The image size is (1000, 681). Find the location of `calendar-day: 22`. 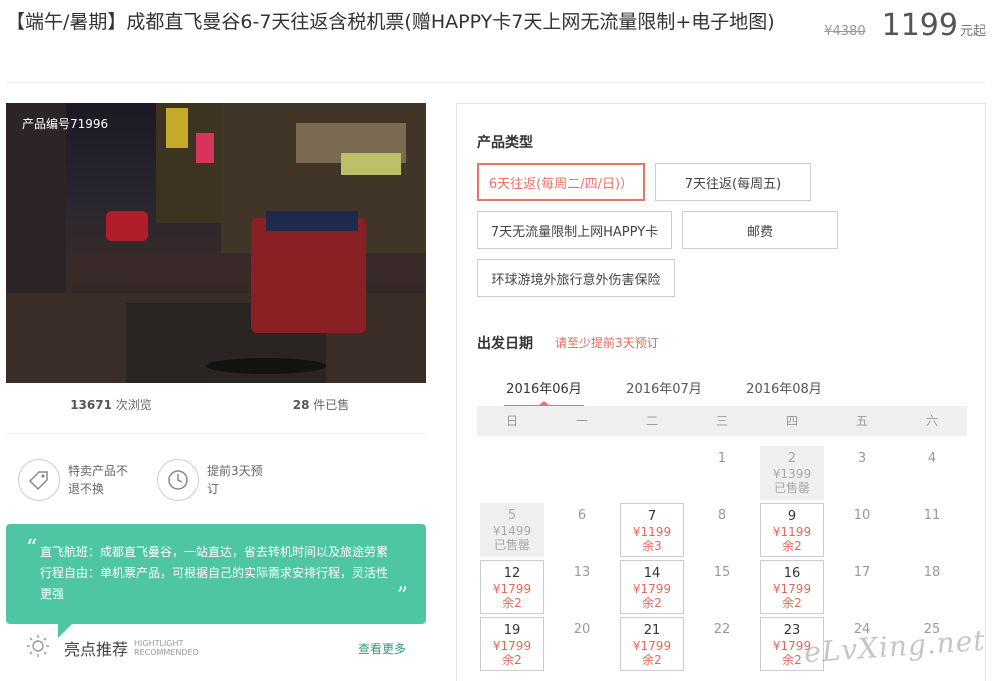

calendar-day: 22 is located at coordinates (722, 644).